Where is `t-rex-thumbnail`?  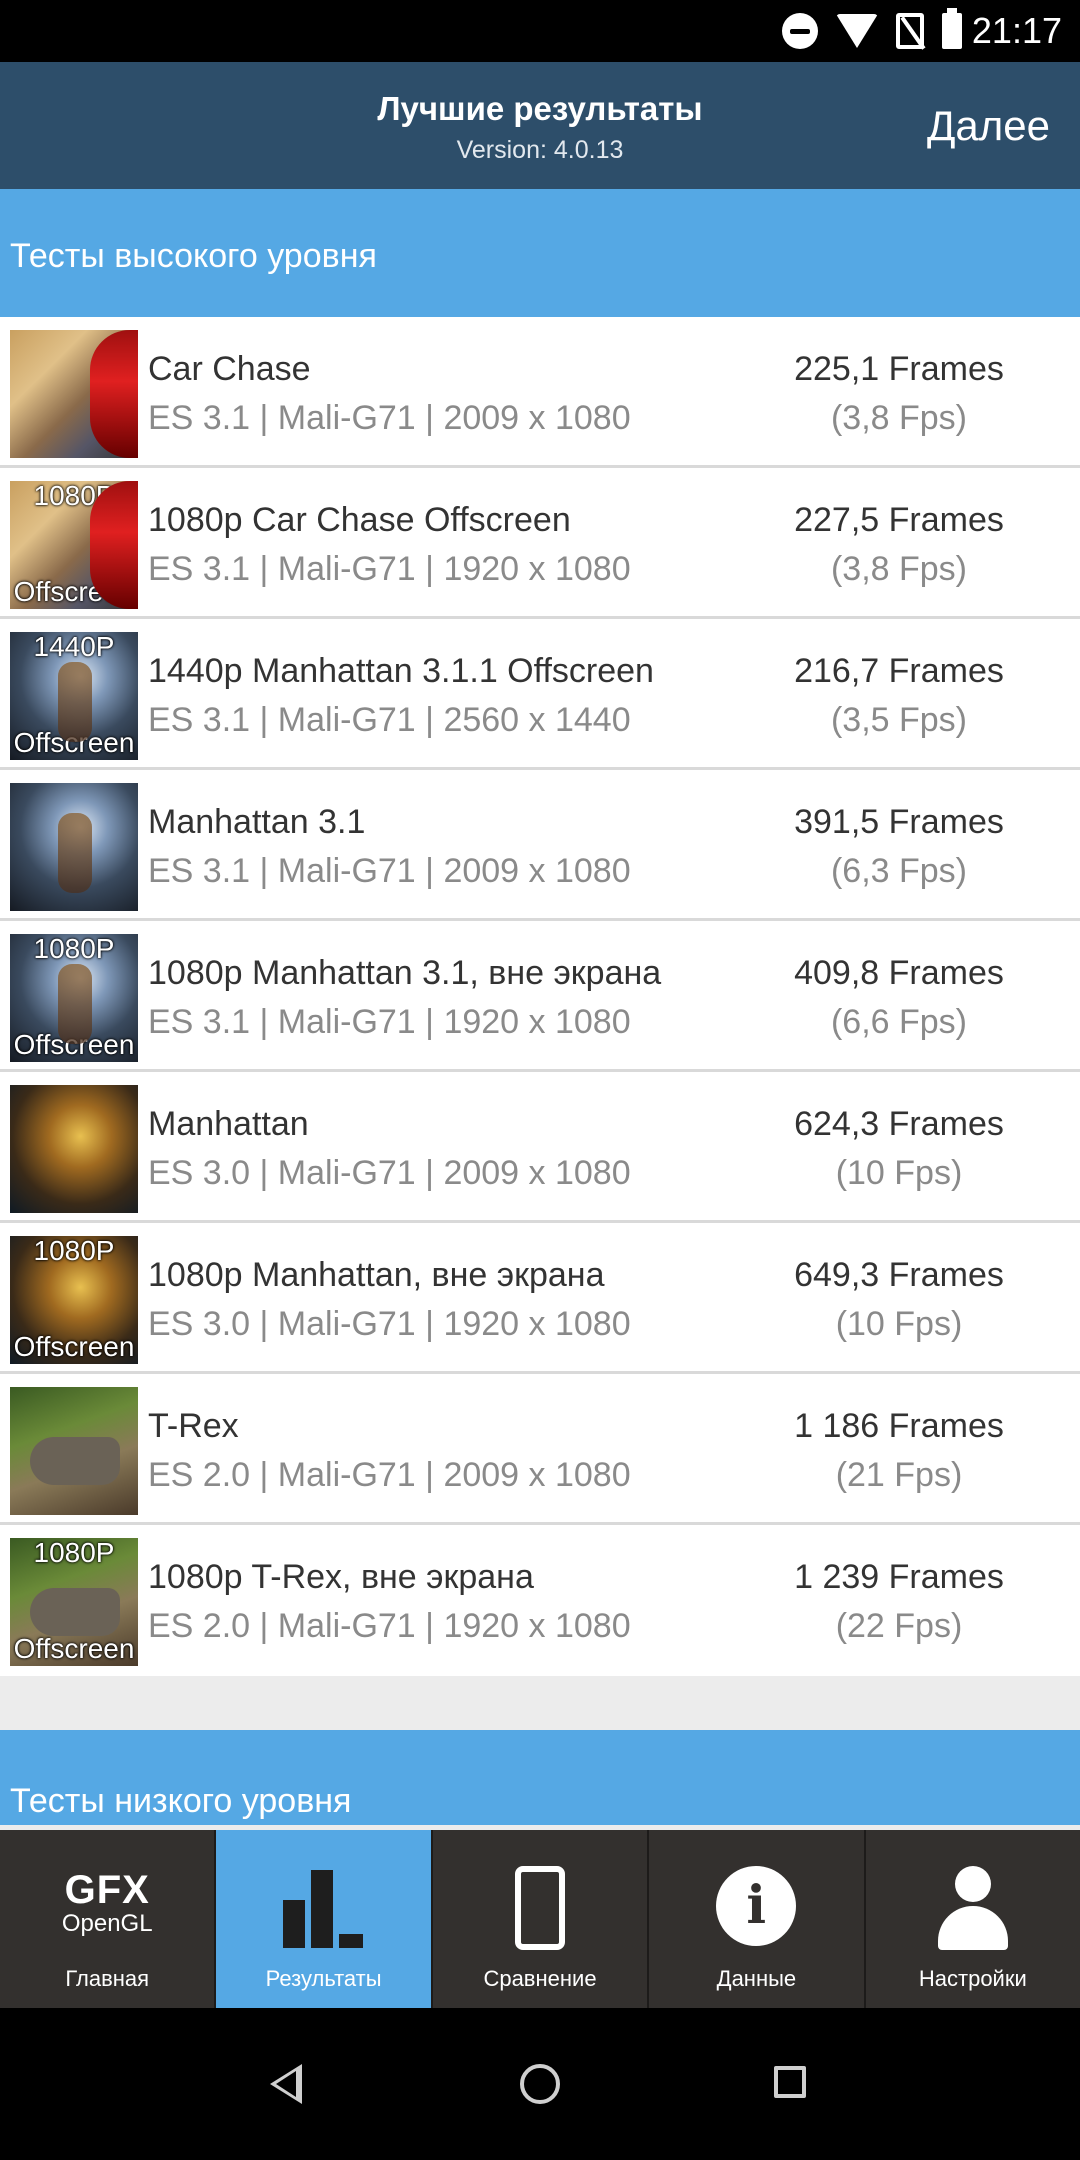
t-rex-thumbnail is located at coordinates (74, 1451).